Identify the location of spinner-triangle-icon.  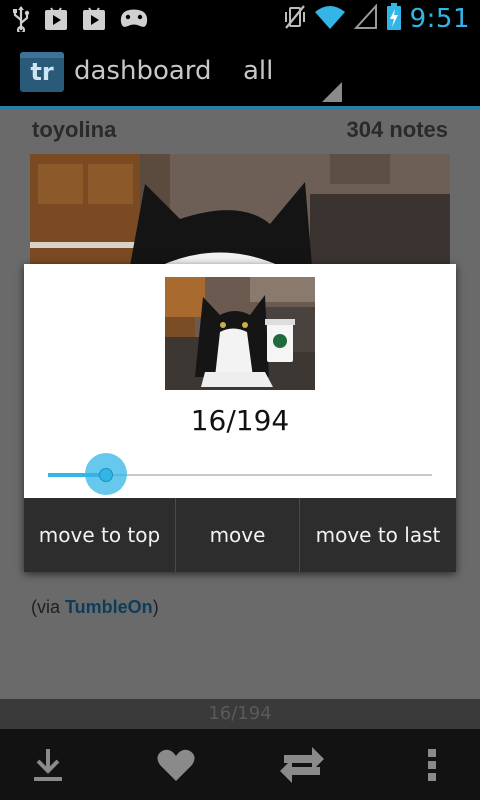
(332, 92).